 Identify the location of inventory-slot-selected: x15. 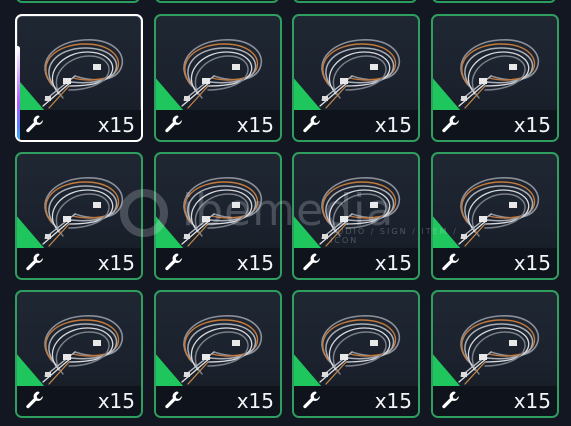
(79, 78).